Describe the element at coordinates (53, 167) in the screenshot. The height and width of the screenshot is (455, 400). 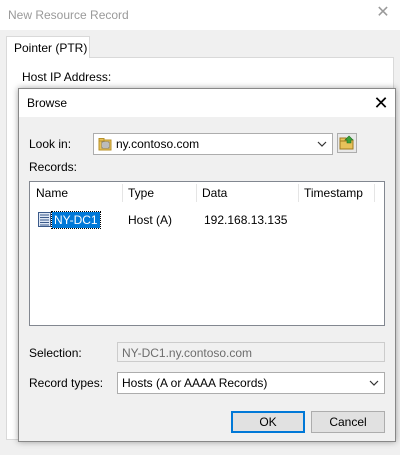
I see `records-label: Records:` at that location.